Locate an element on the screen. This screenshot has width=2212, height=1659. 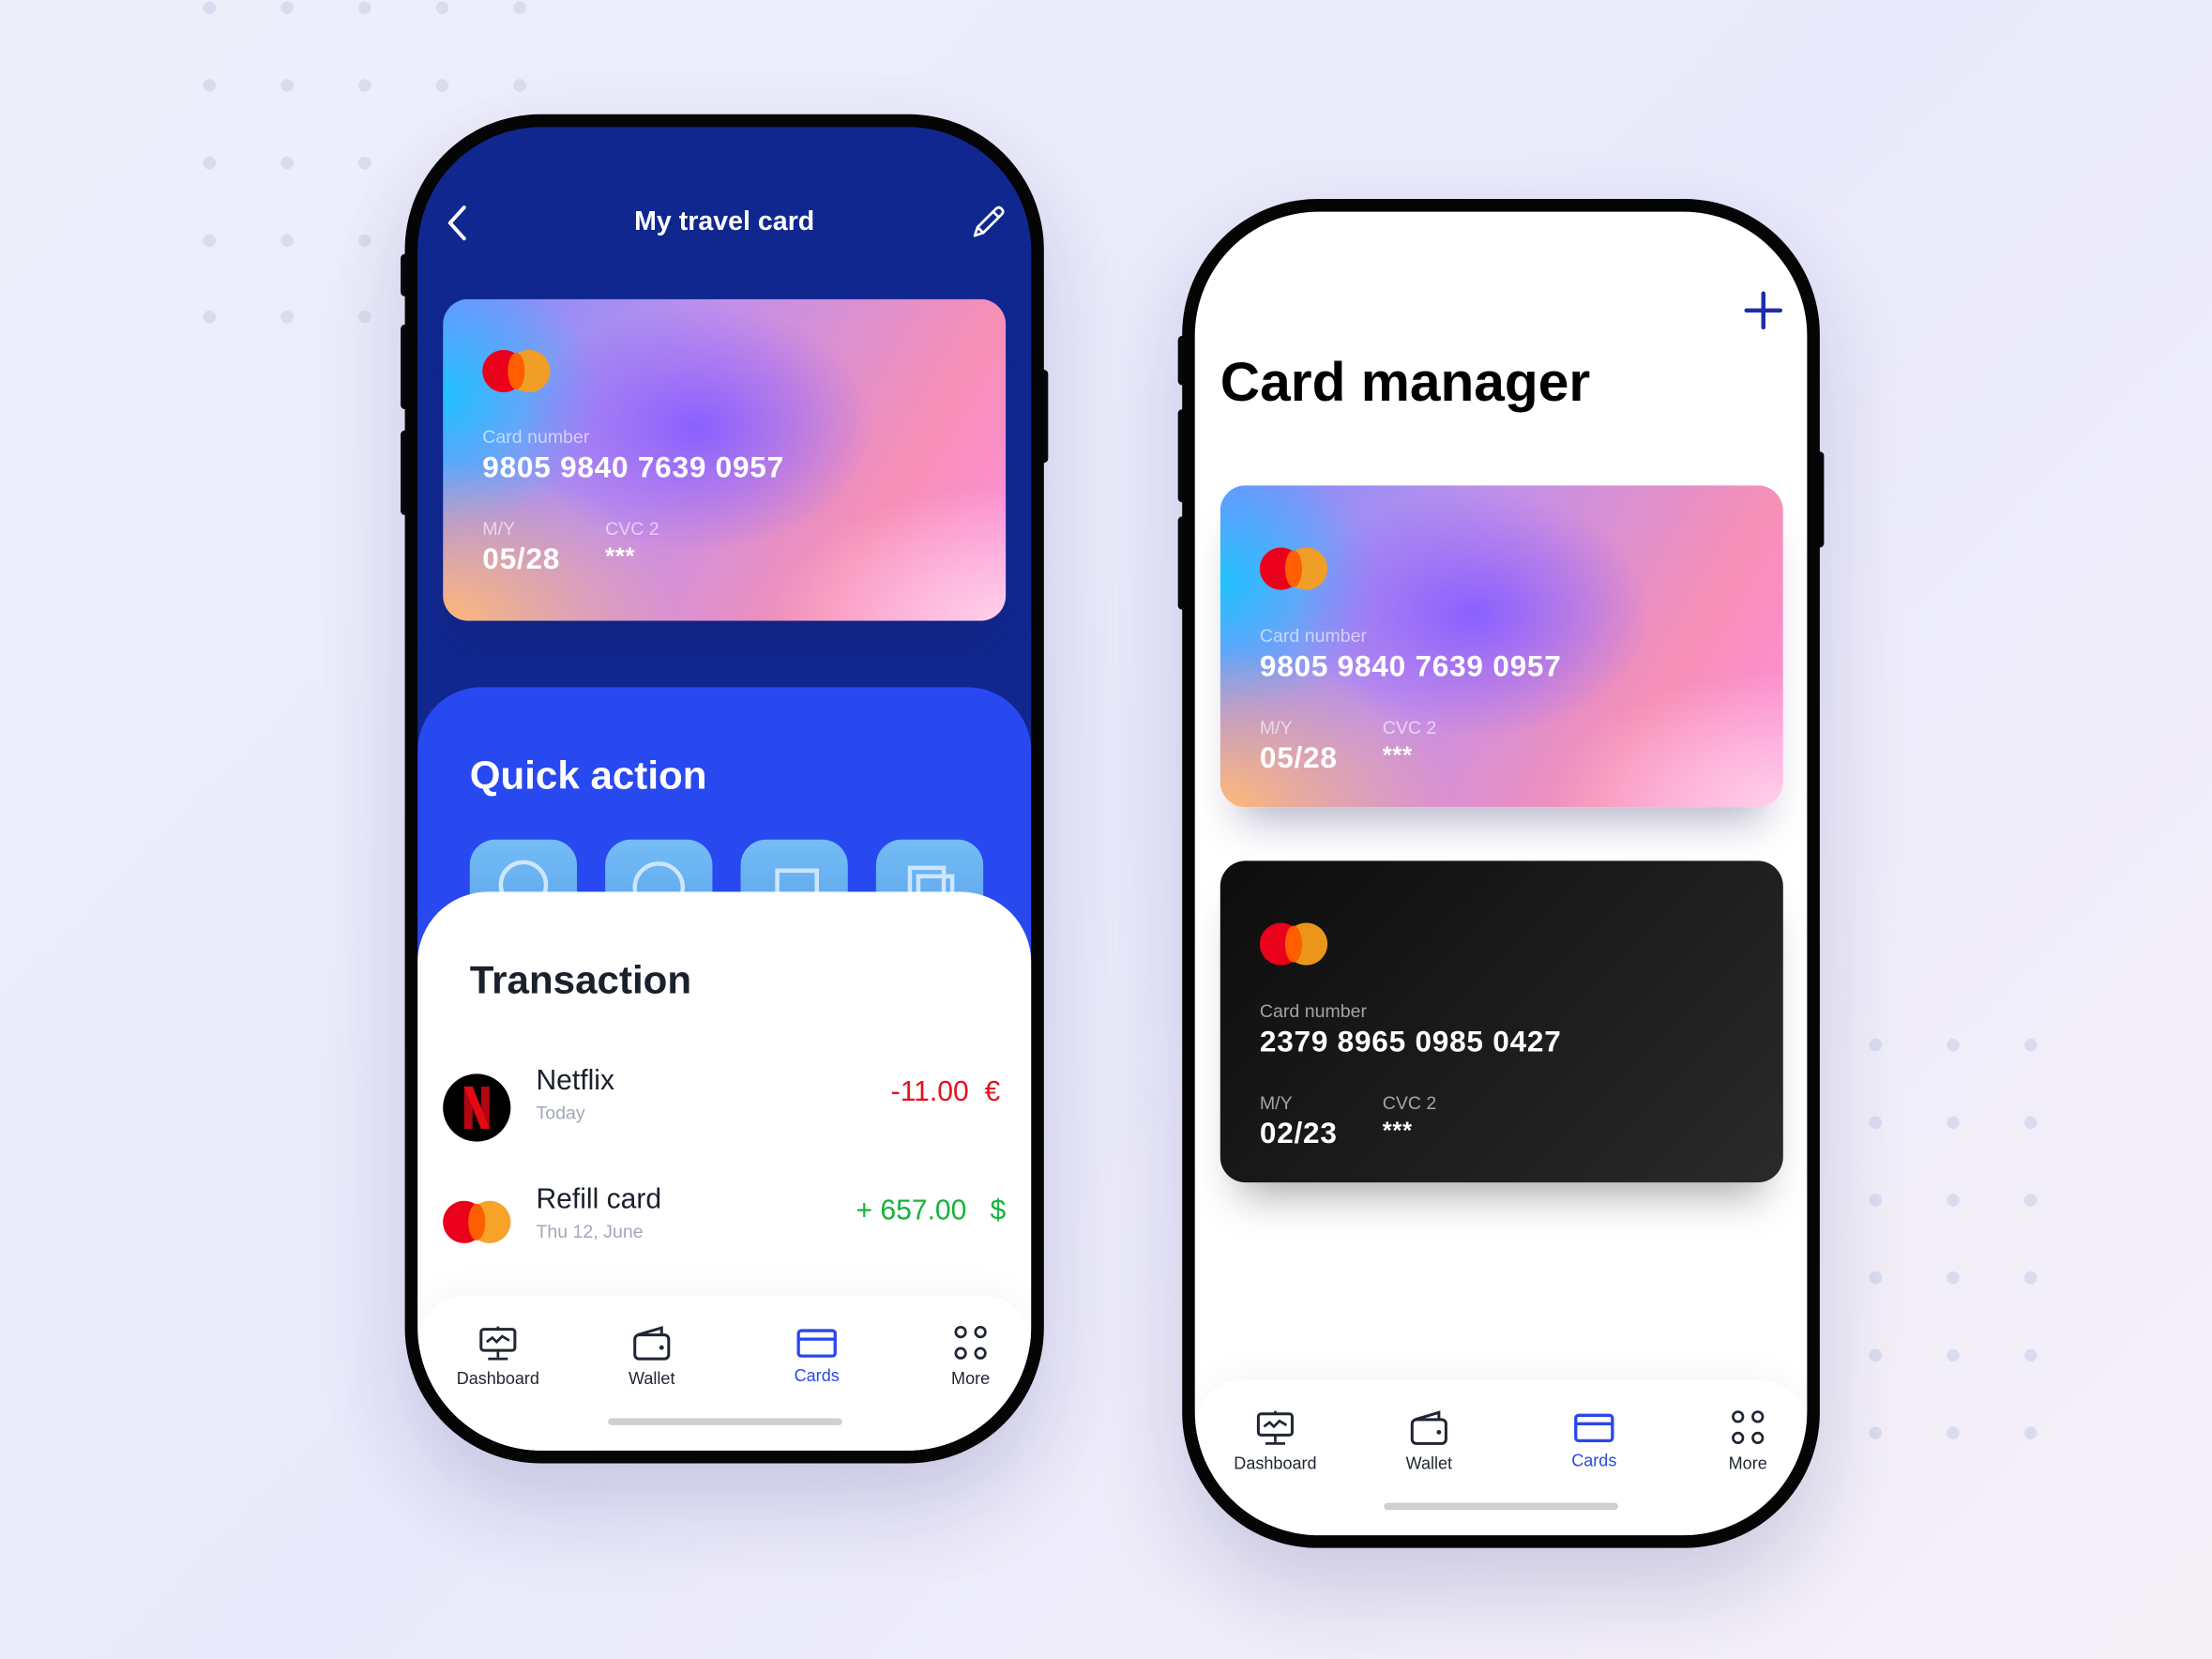
add-card-button is located at coordinates (1763, 310).